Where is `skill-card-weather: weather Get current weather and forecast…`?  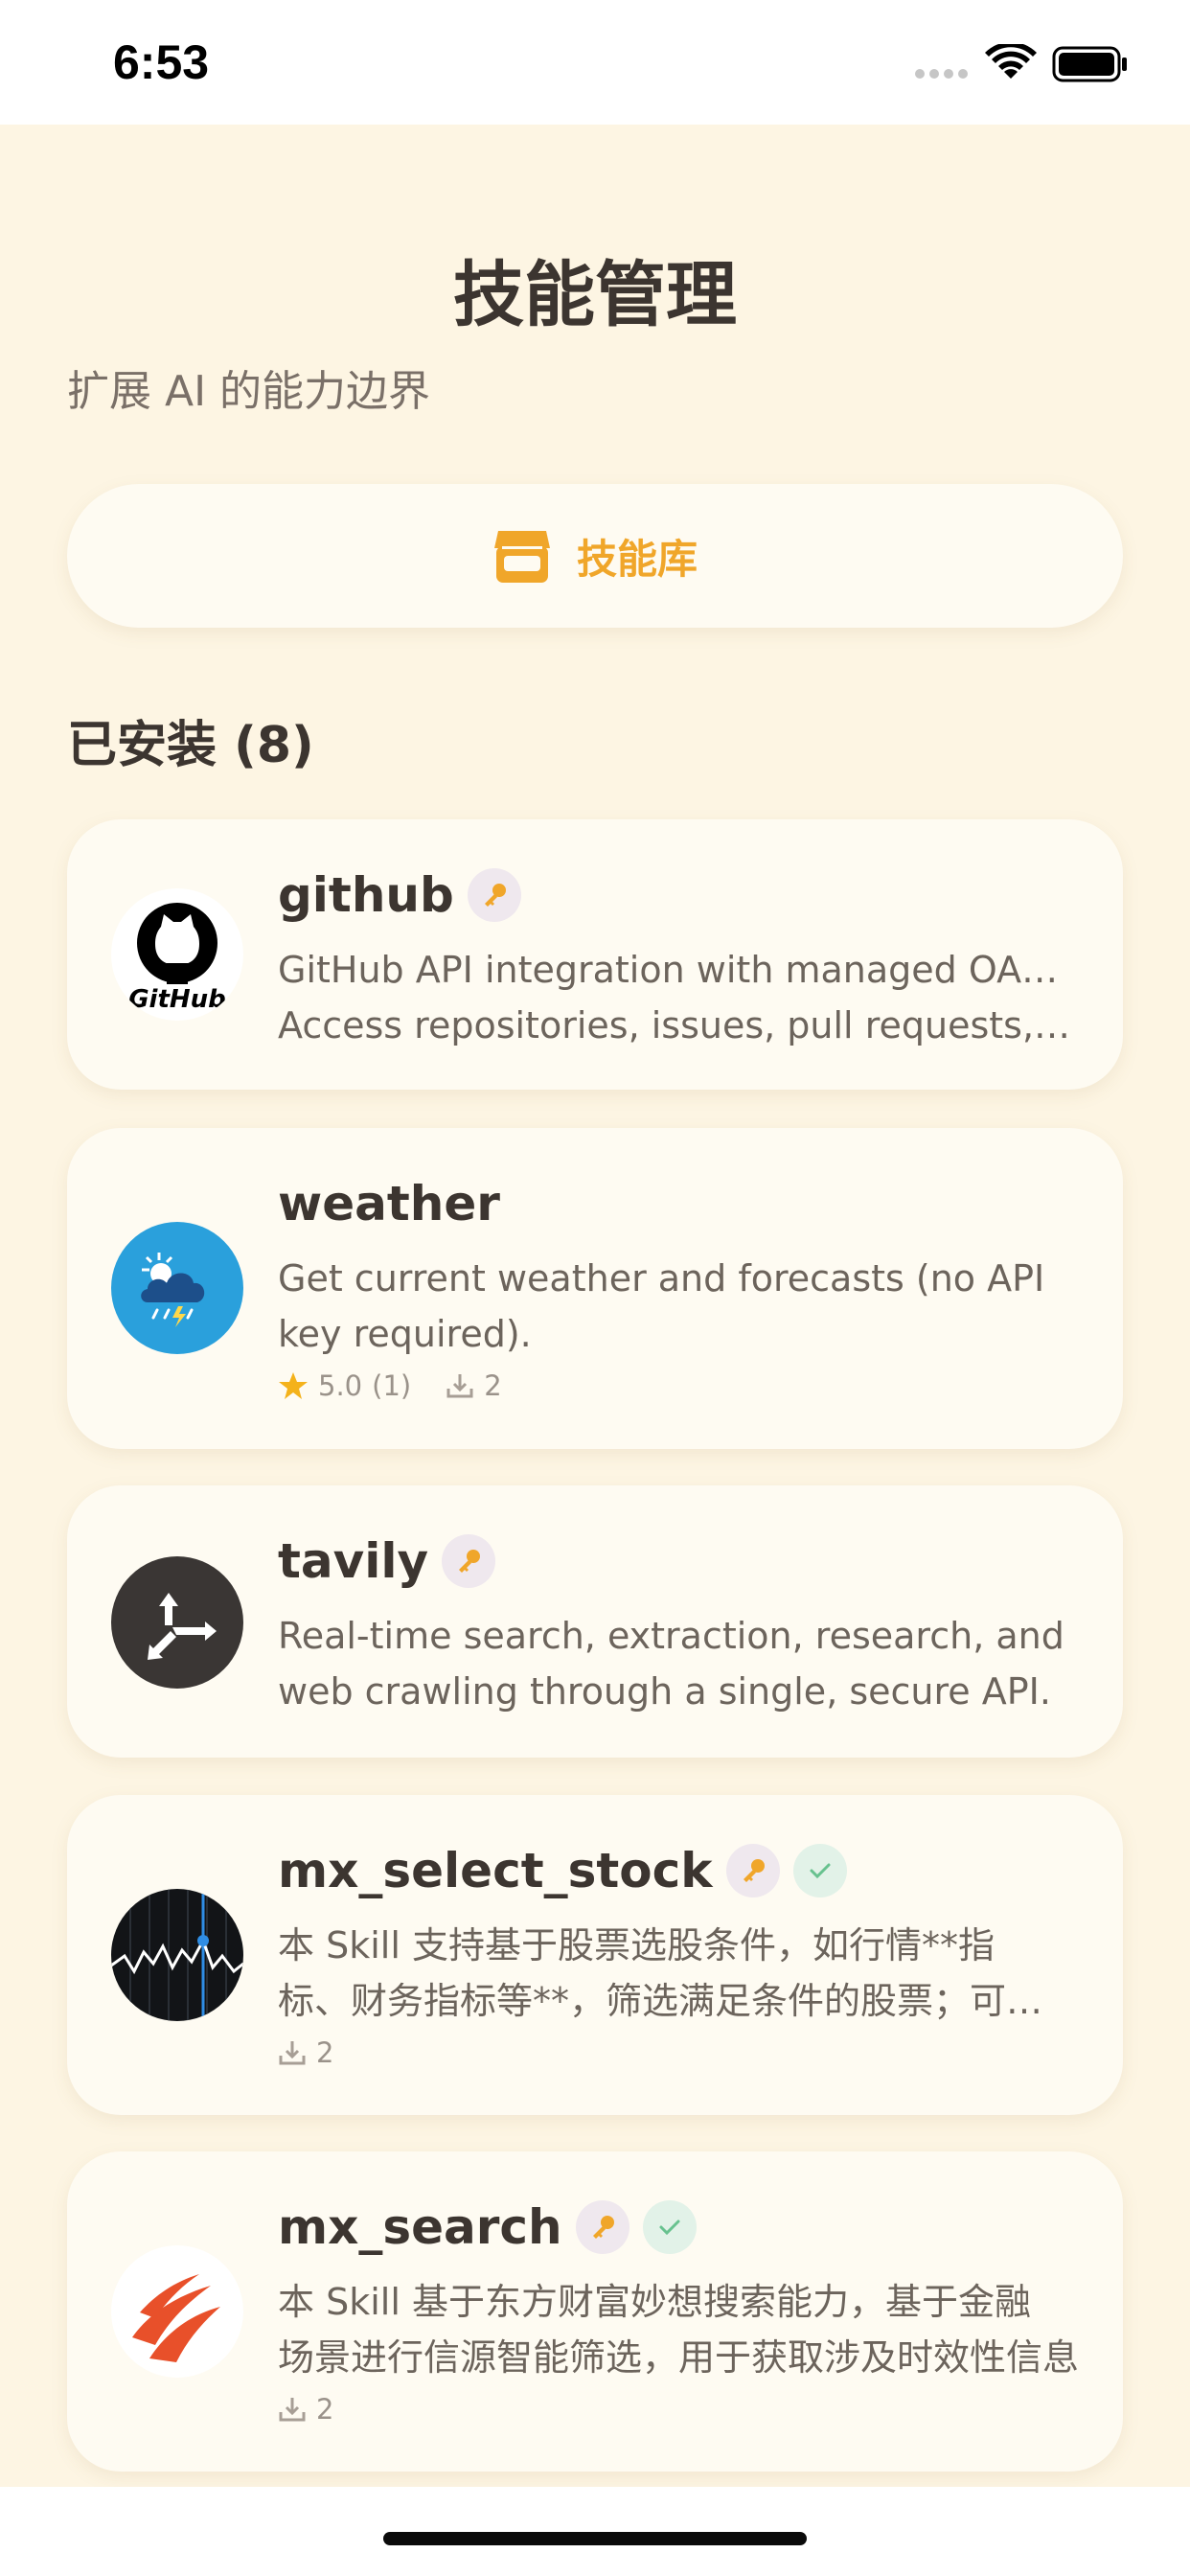
skill-card-weather: weather Get current weather and forecast… is located at coordinates (595, 1288).